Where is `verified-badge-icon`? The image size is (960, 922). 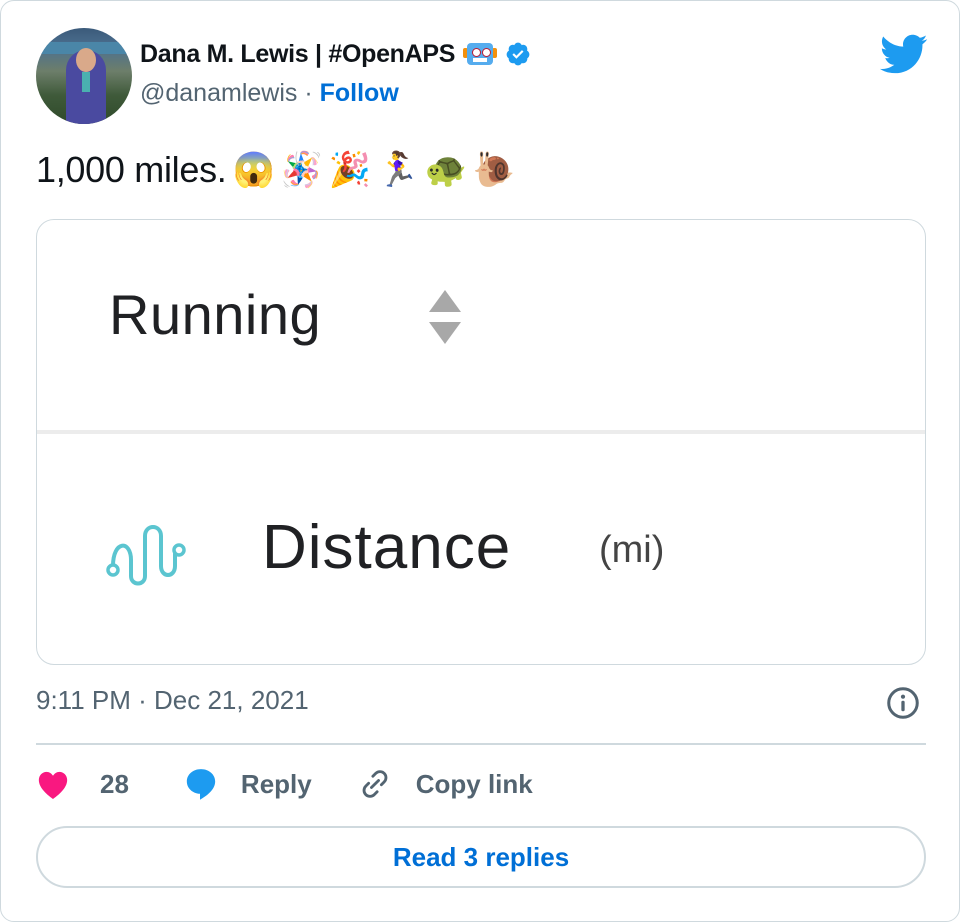
verified-badge-icon is located at coordinates (518, 54).